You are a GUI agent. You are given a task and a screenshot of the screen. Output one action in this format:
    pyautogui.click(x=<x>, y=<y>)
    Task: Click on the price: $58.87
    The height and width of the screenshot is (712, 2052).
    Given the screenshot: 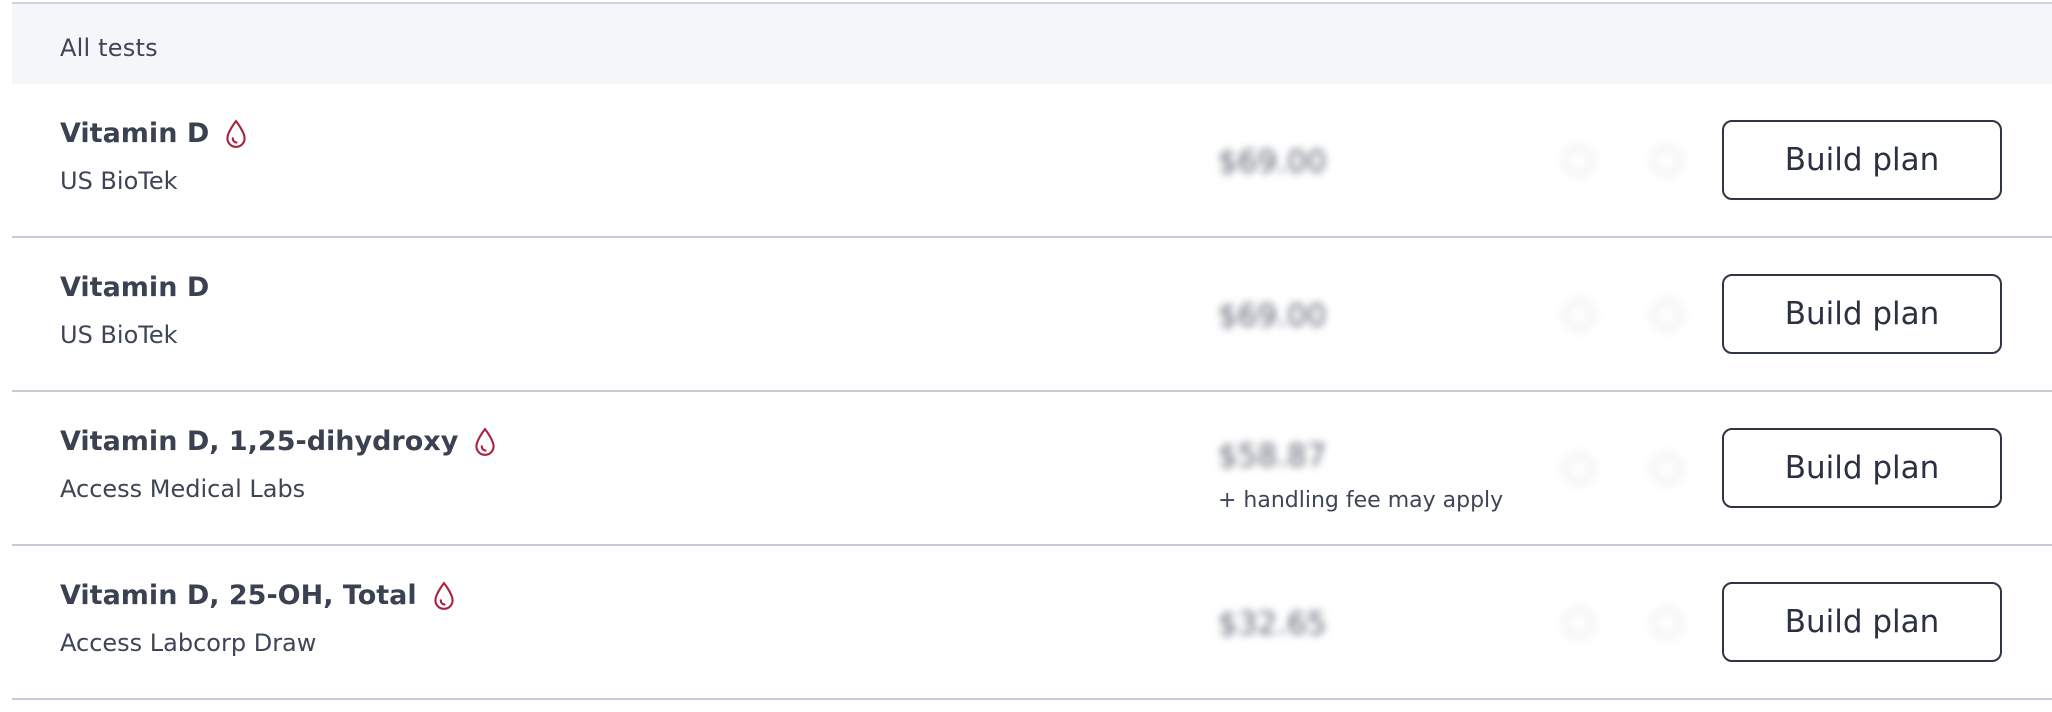 What is the action you would take?
    pyautogui.click(x=1272, y=456)
    